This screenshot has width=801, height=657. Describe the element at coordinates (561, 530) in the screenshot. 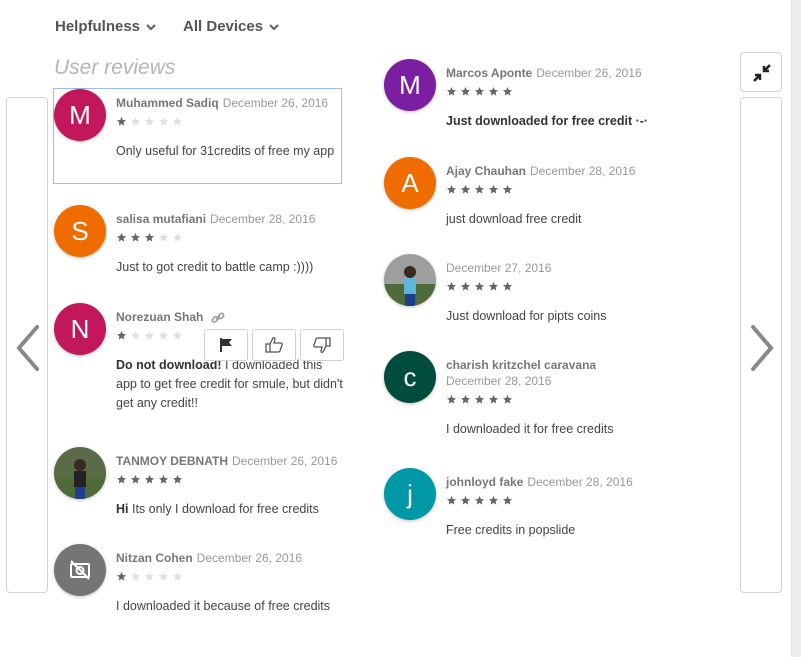

I see `review-body: Free credits in popslide` at that location.